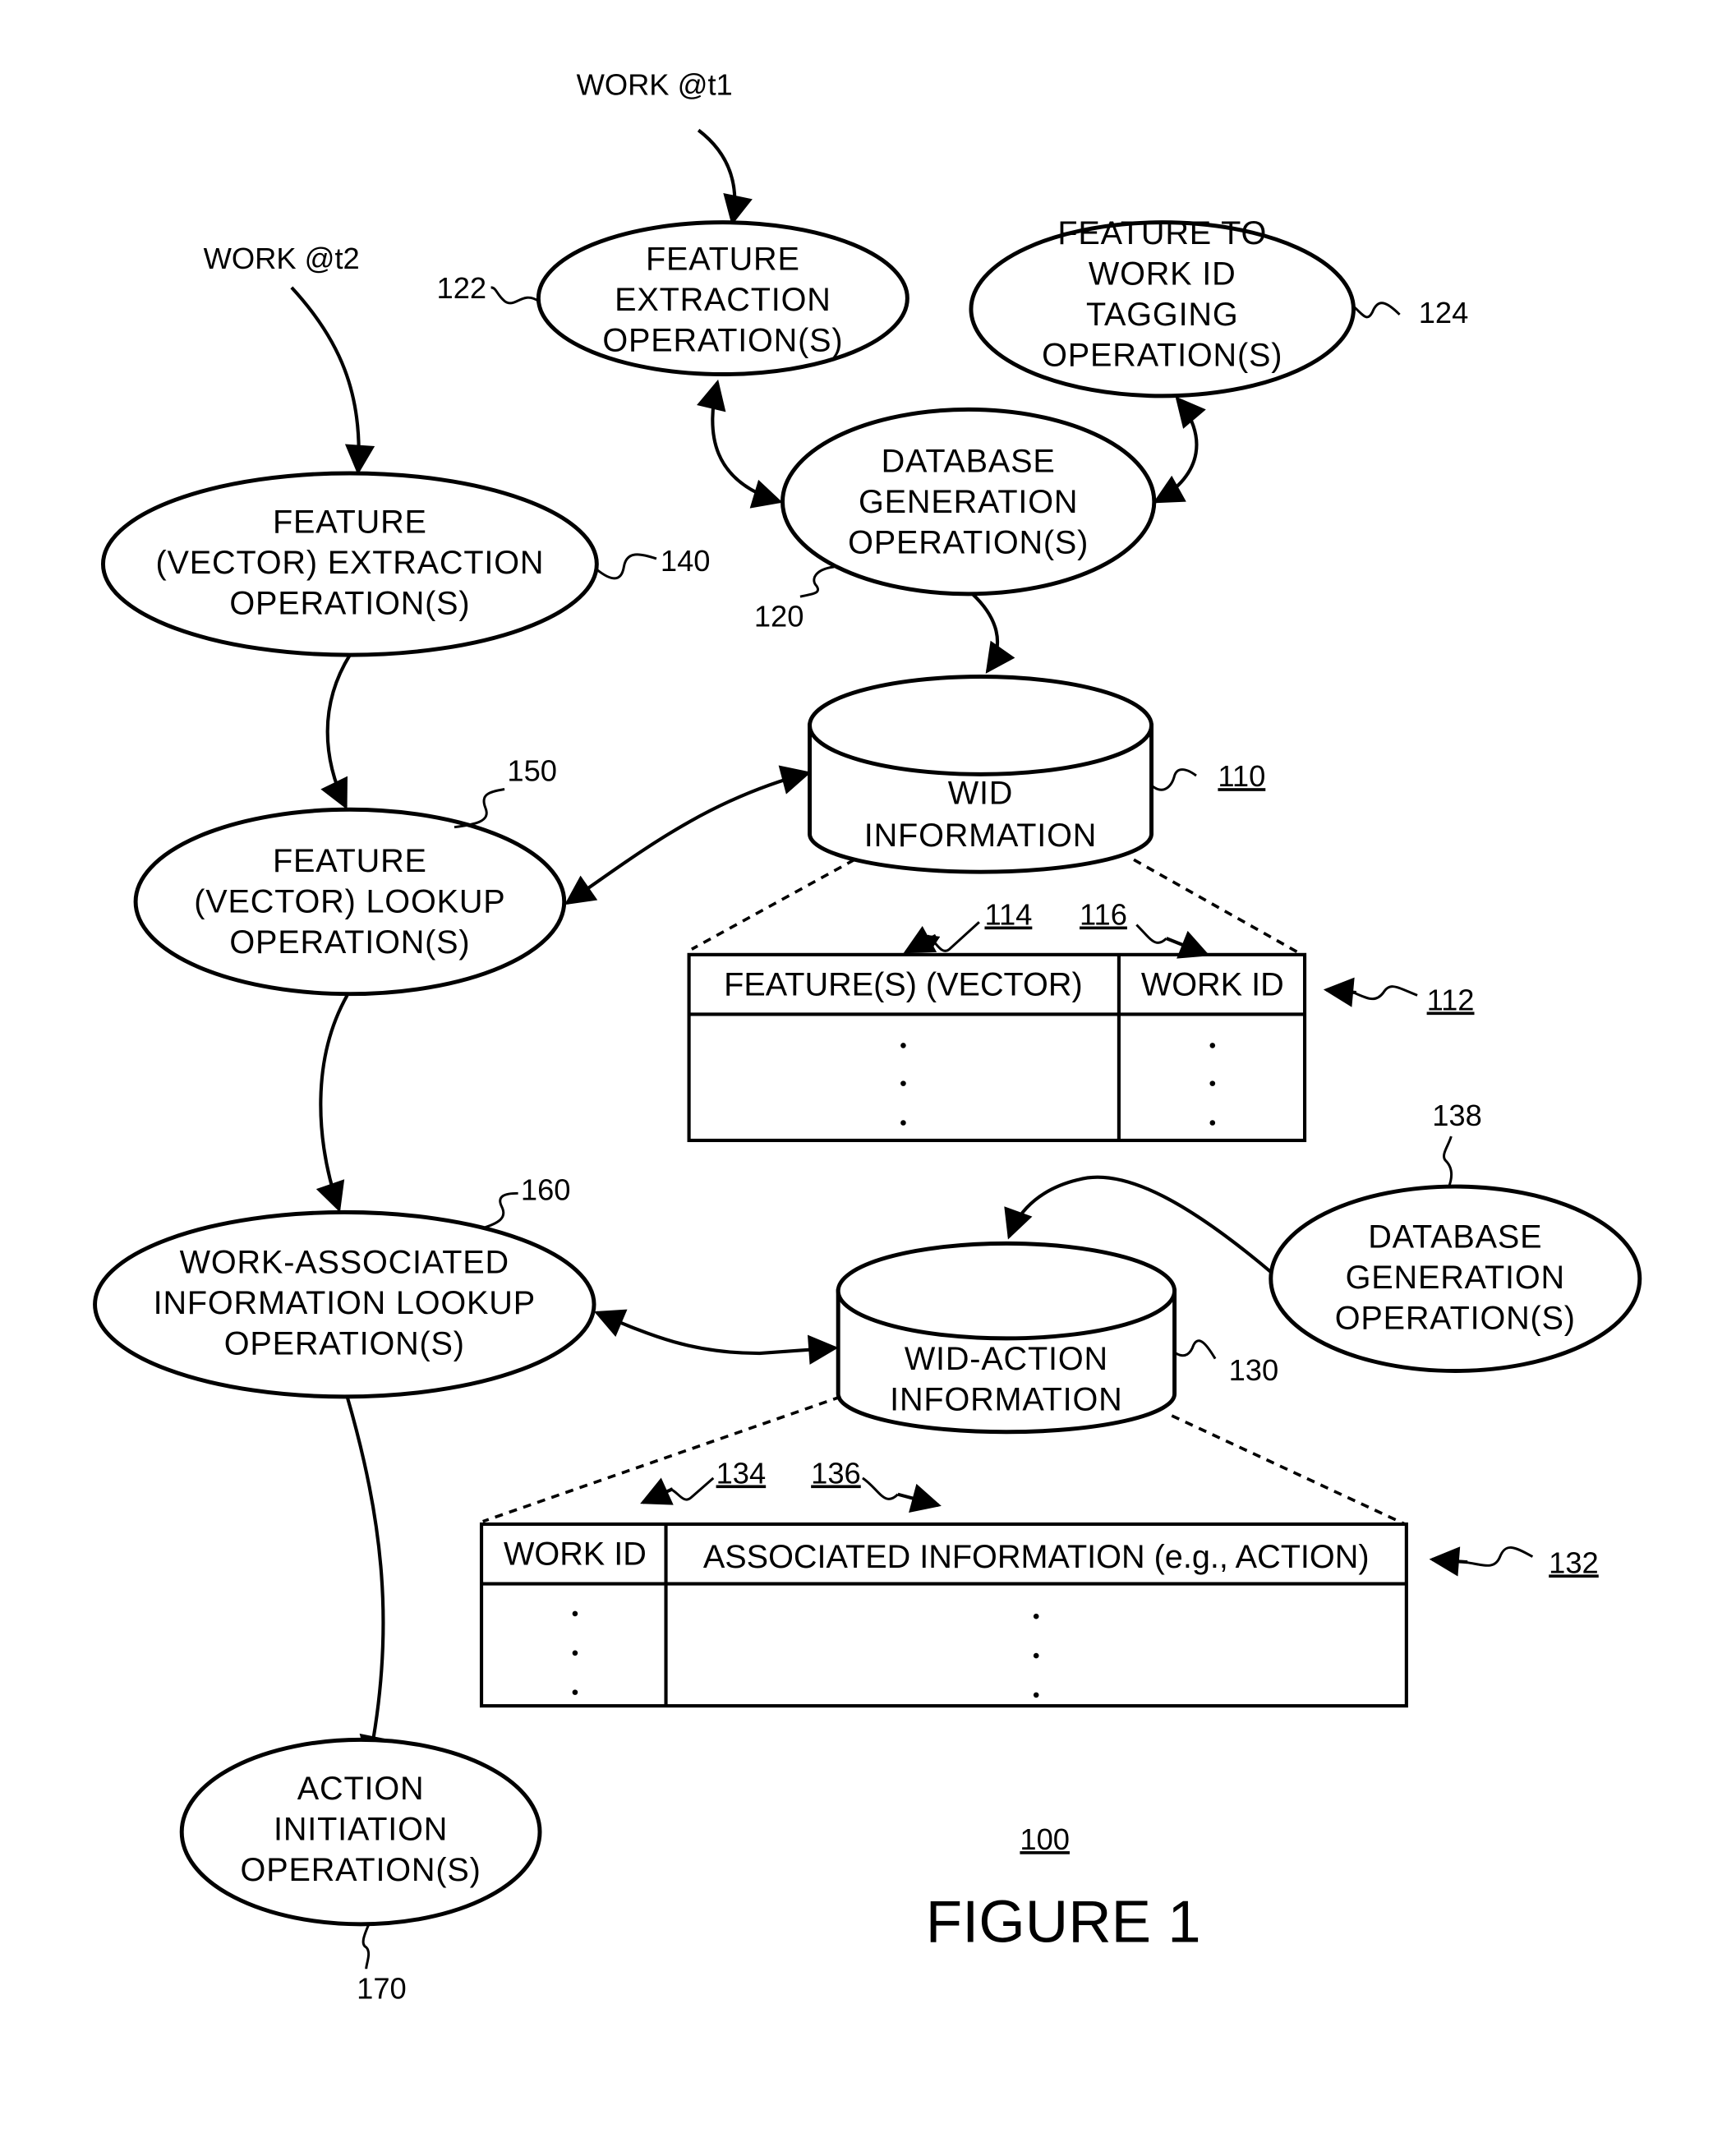 The image size is (1736, 2133). I want to click on arrow-vector-lookup-wid-information, so click(688, 835).